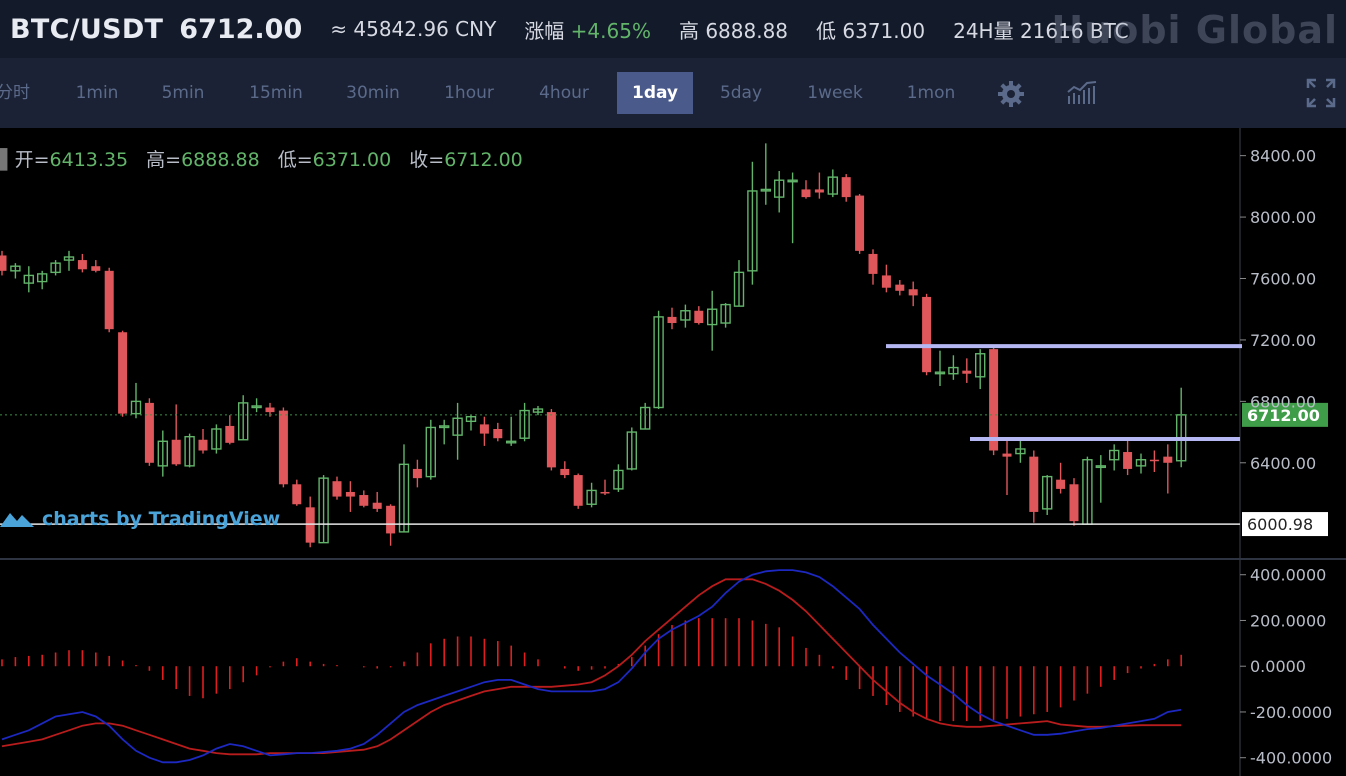 This screenshot has width=1346, height=776. I want to click on change-stat: 涨幅 +4.65%, so click(587, 29).